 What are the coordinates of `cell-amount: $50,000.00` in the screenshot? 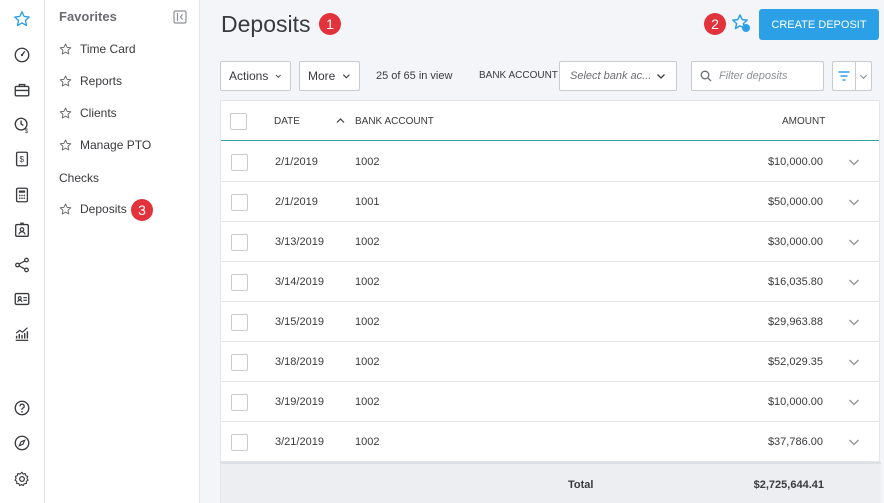 It's located at (795, 202).